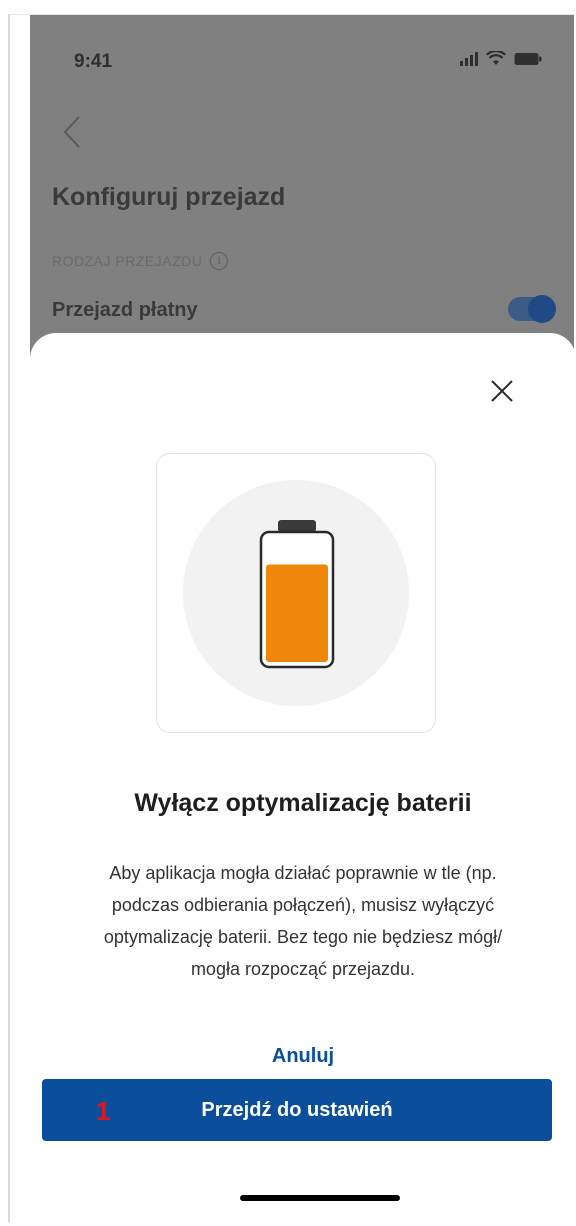 This screenshot has height=1226, width=576. Describe the element at coordinates (219, 261) in the screenshot. I see `info-icon: i` at that location.